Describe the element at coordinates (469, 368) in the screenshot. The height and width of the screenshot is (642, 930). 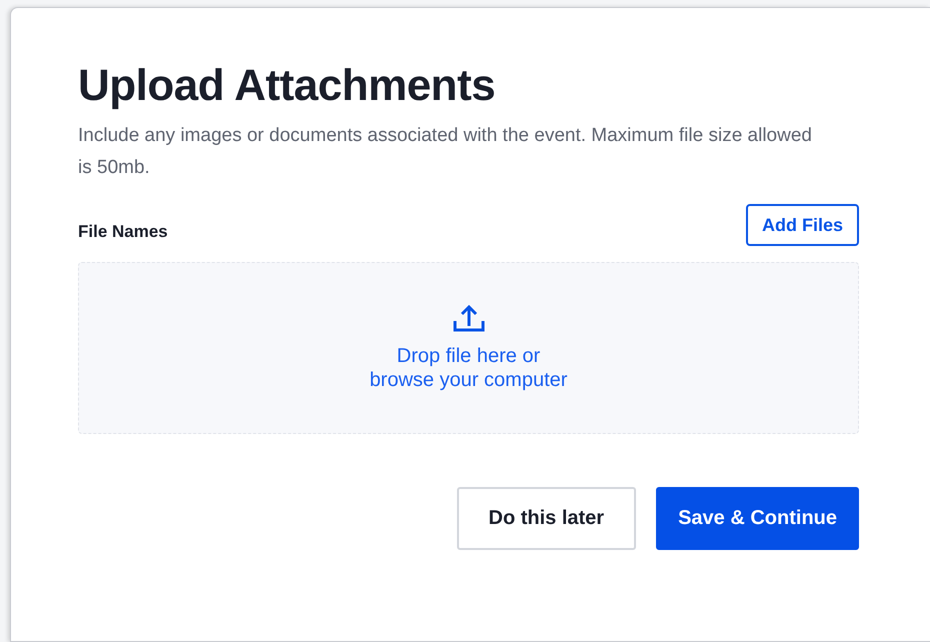
I see `browse-link: Drop file here or browse your computer` at that location.